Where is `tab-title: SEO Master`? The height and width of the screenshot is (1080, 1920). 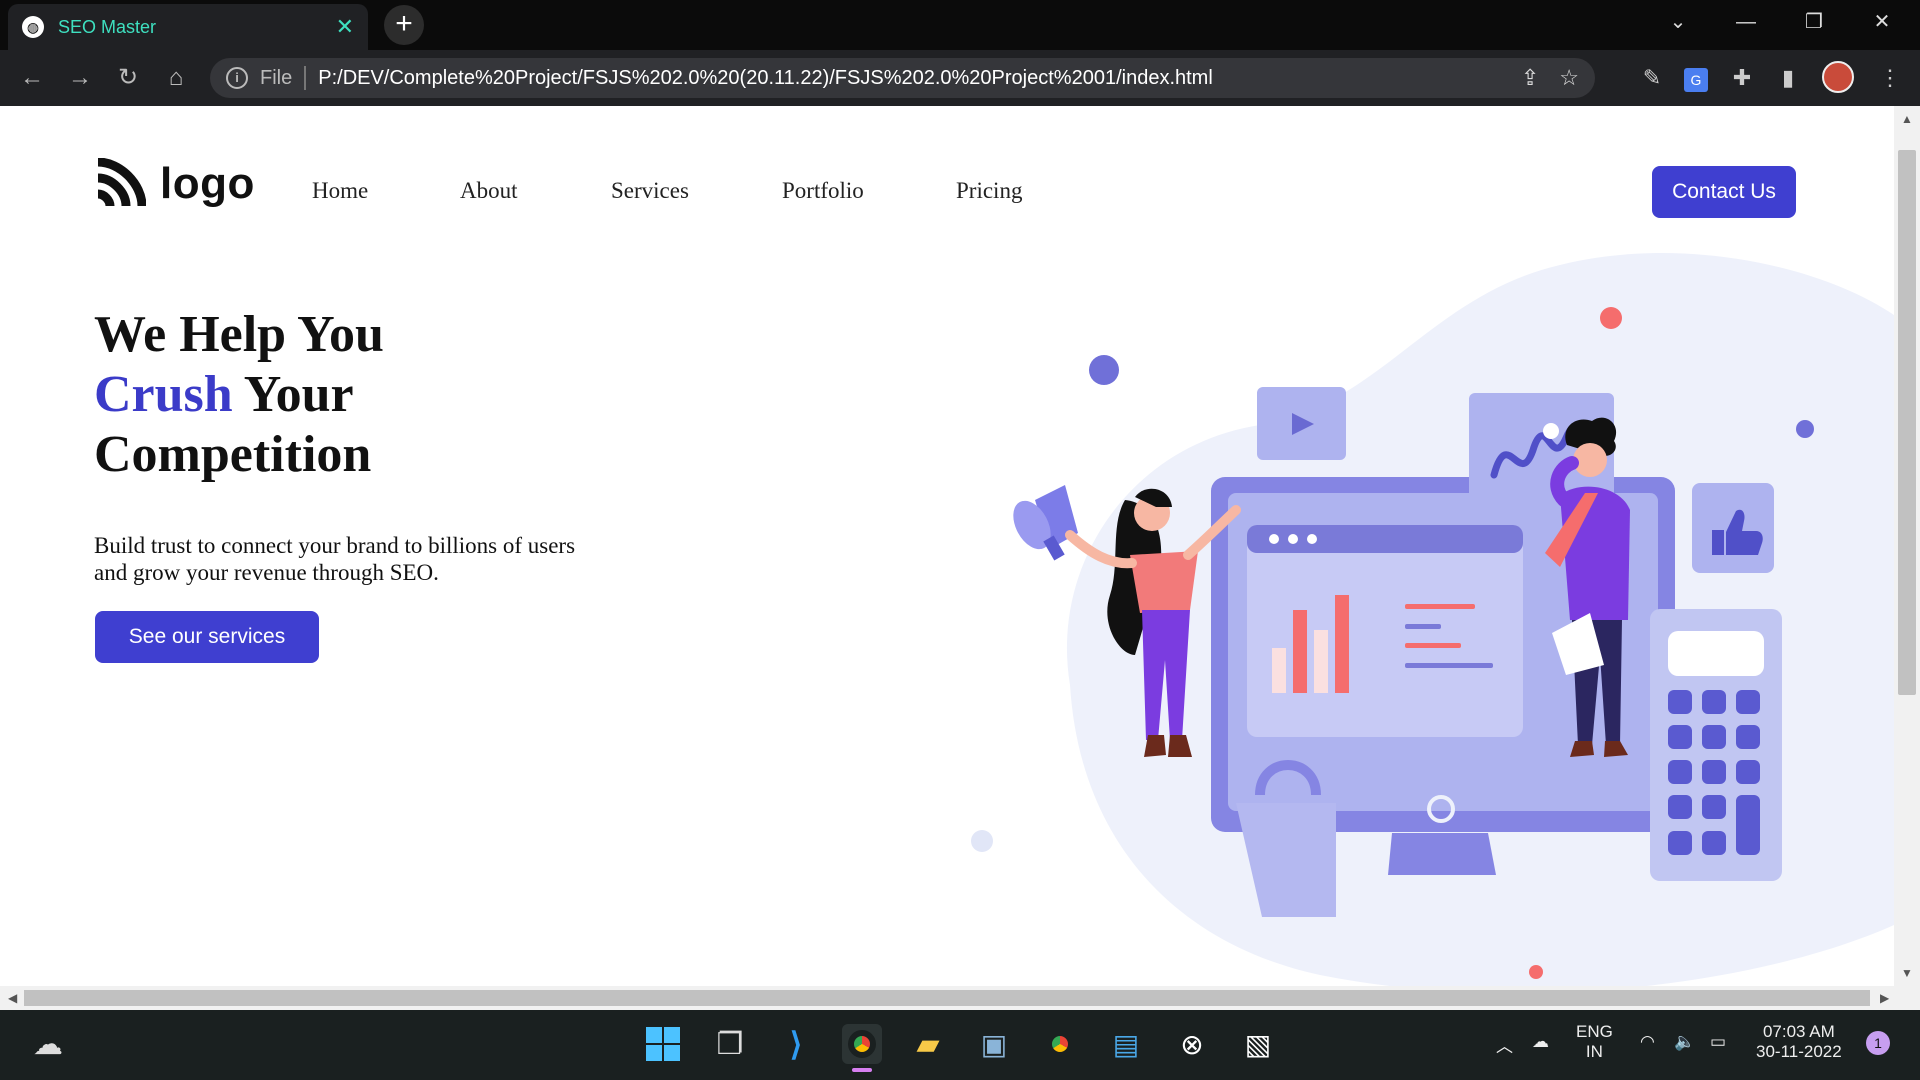
tab-title: SEO Master is located at coordinates (107, 26).